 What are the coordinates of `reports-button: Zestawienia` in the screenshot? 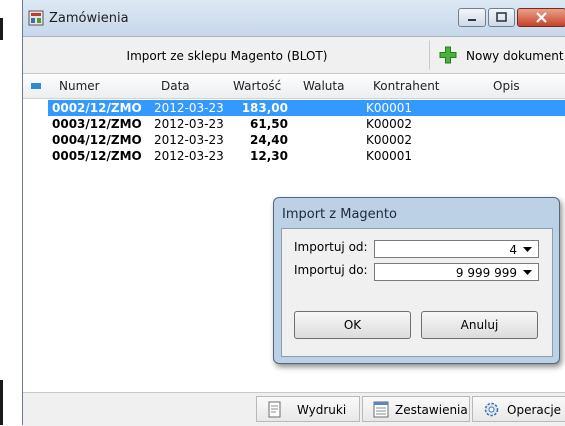 It's located at (416, 409).